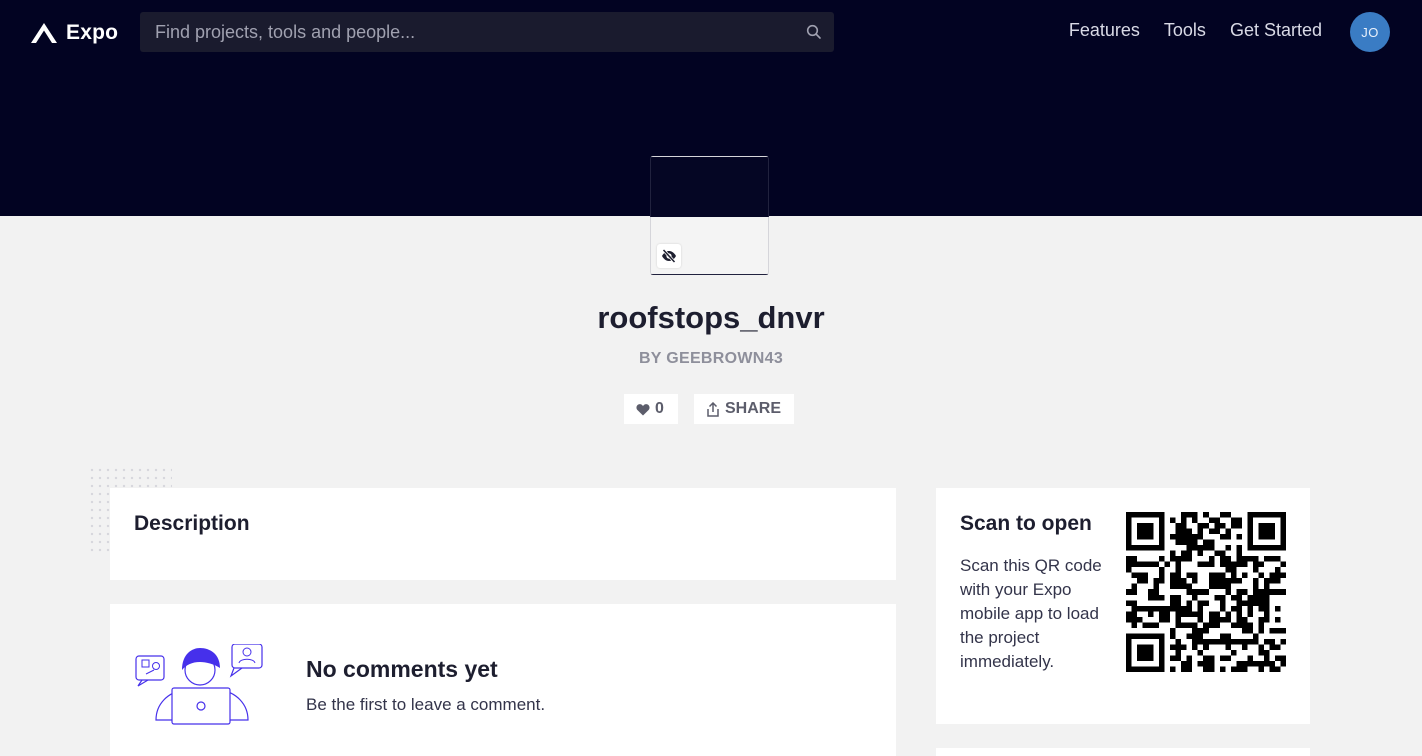  I want to click on comments-illustration, so click(199, 684).